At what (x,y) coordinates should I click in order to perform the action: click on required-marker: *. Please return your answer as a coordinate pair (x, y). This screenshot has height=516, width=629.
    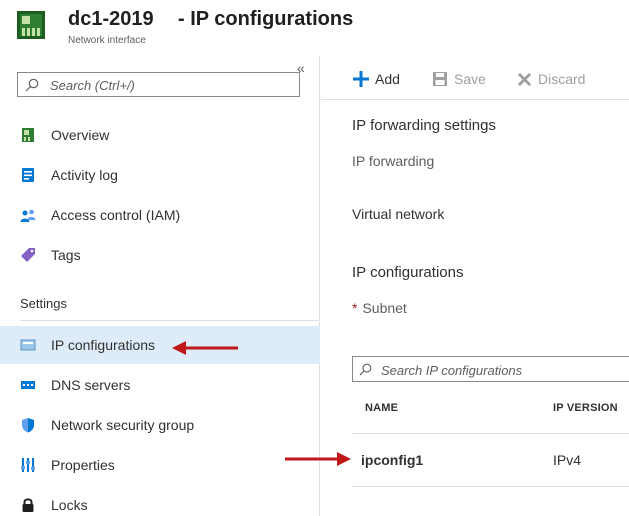
    Looking at the image, I should click on (355, 308).